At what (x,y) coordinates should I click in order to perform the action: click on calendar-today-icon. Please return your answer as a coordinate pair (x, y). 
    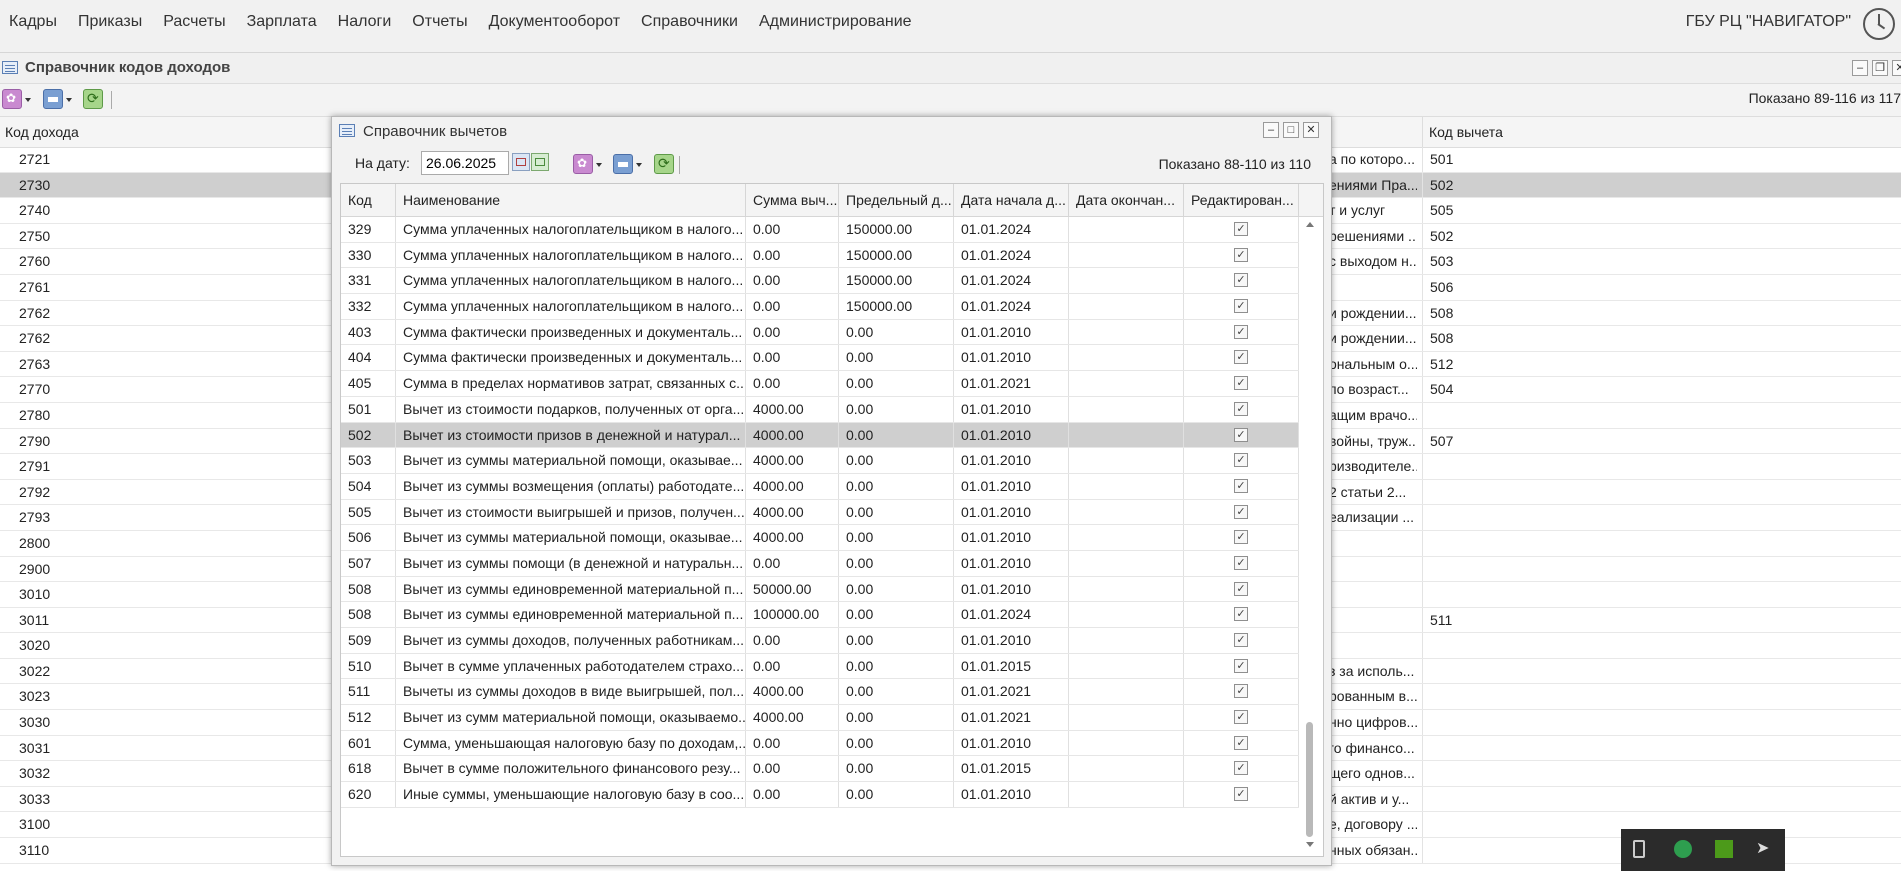
    Looking at the image, I should click on (540, 162).